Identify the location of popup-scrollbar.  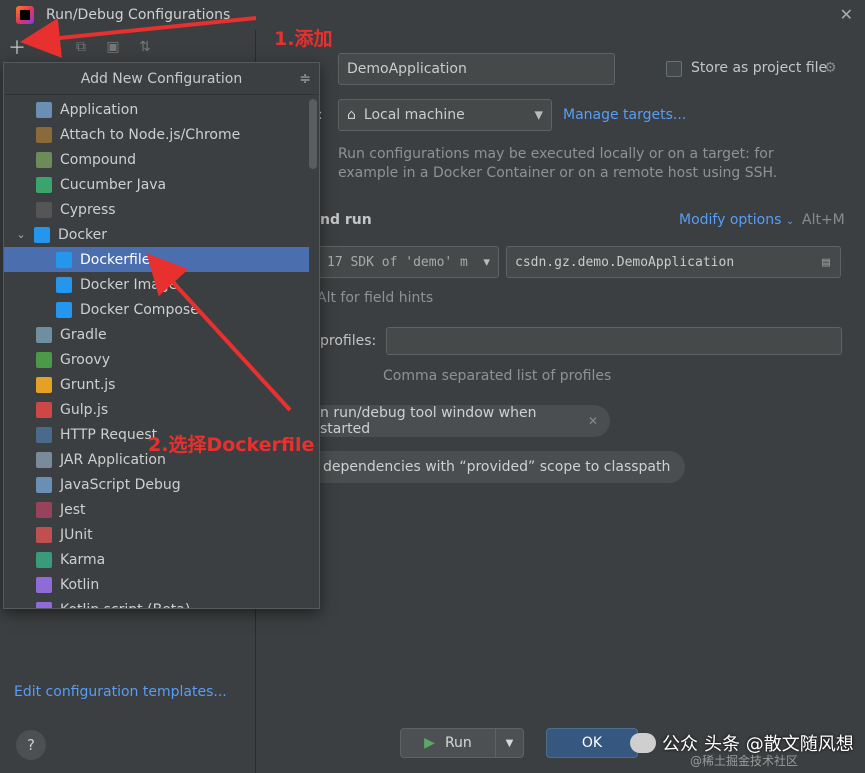
(313, 134).